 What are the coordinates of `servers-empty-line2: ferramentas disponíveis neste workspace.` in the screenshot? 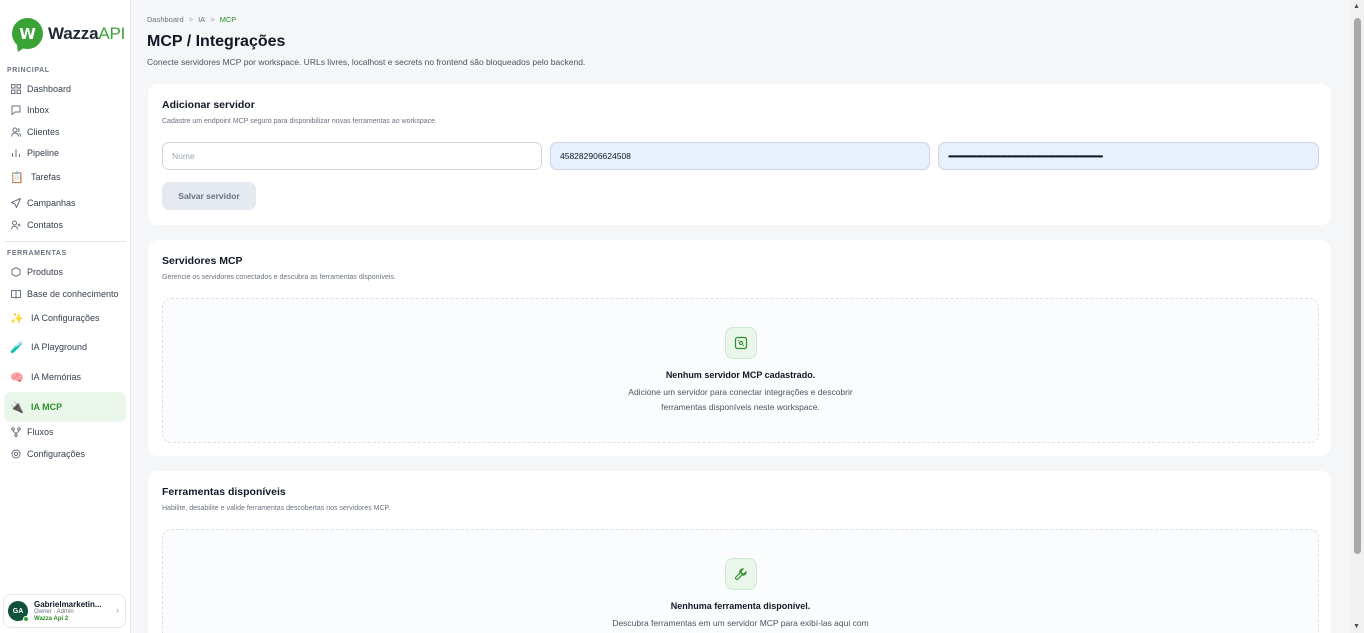 It's located at (740, 407).